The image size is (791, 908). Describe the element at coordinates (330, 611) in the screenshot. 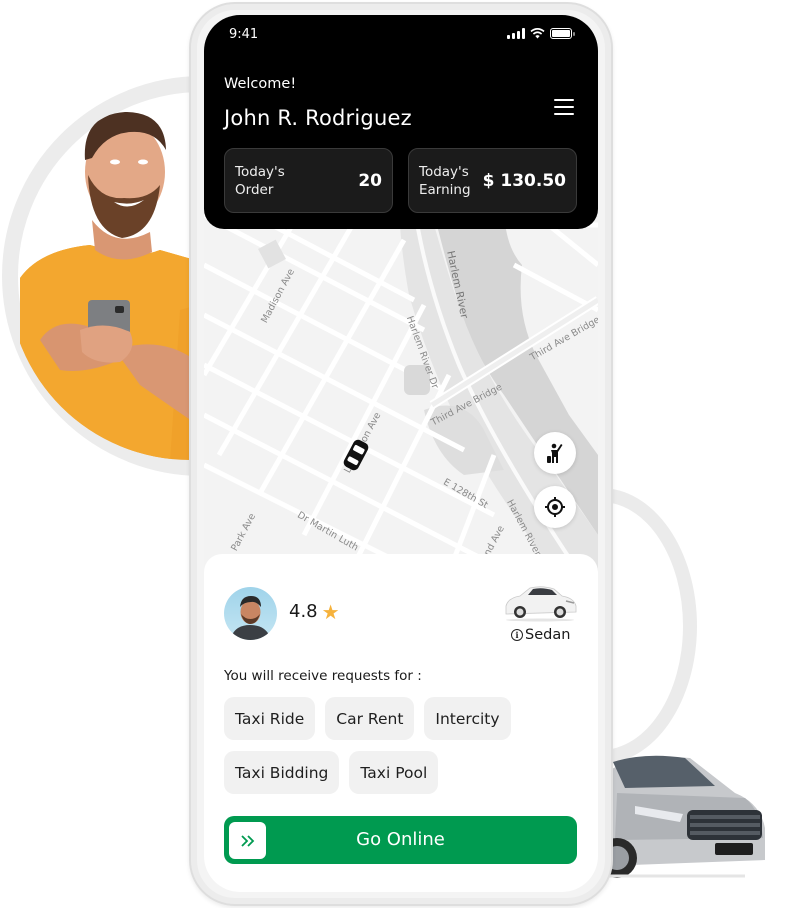

I see `star-icon: ★` at that location.